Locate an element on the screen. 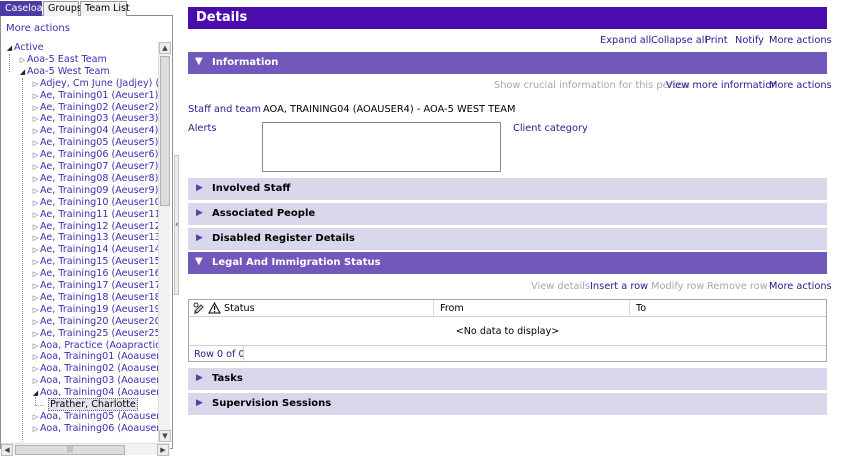 This screenshot has width=850, height=456. tree-item: ▷Ae, Training12 (Aeuser12) ( is located at coordinates (94, 227).